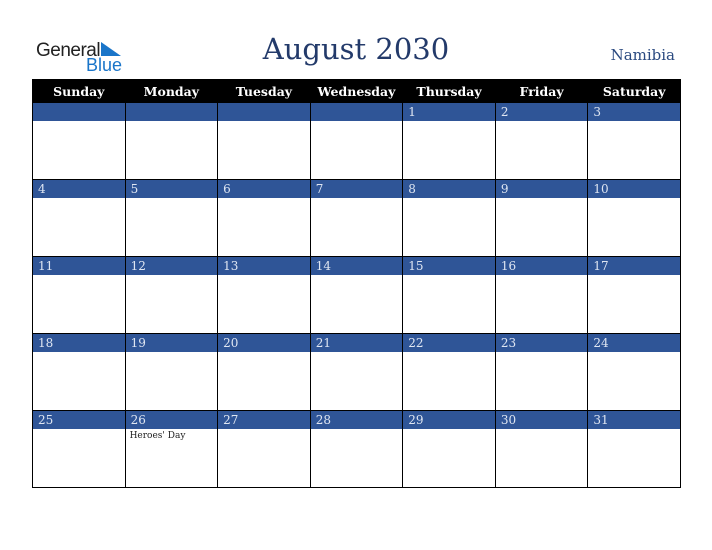 Image resolution: width=712 pixels, height=550 pixels. I want to click on day-number: 20, so click(264, 343).